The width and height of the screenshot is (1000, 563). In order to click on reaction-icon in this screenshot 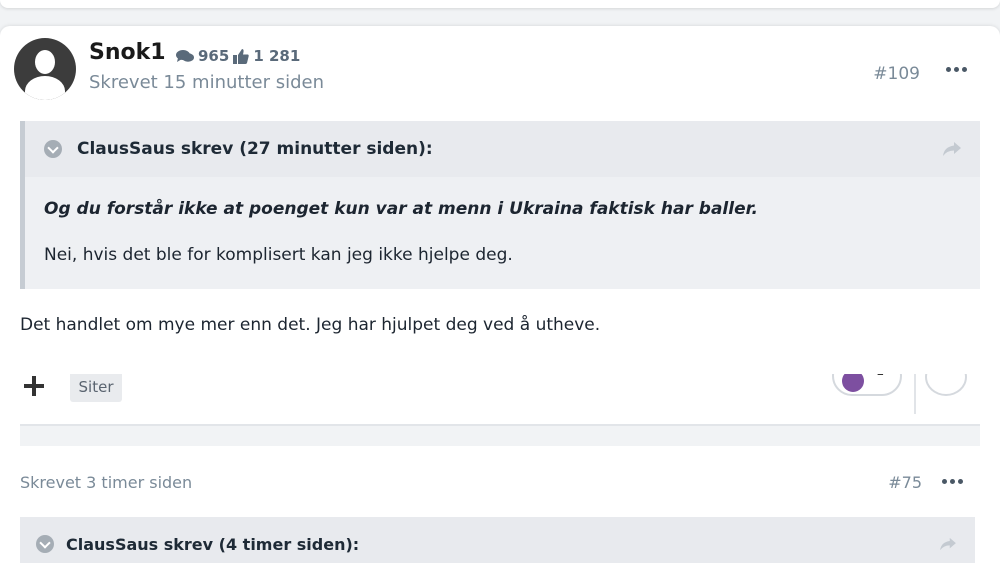, I will do `click(853, 383)`.